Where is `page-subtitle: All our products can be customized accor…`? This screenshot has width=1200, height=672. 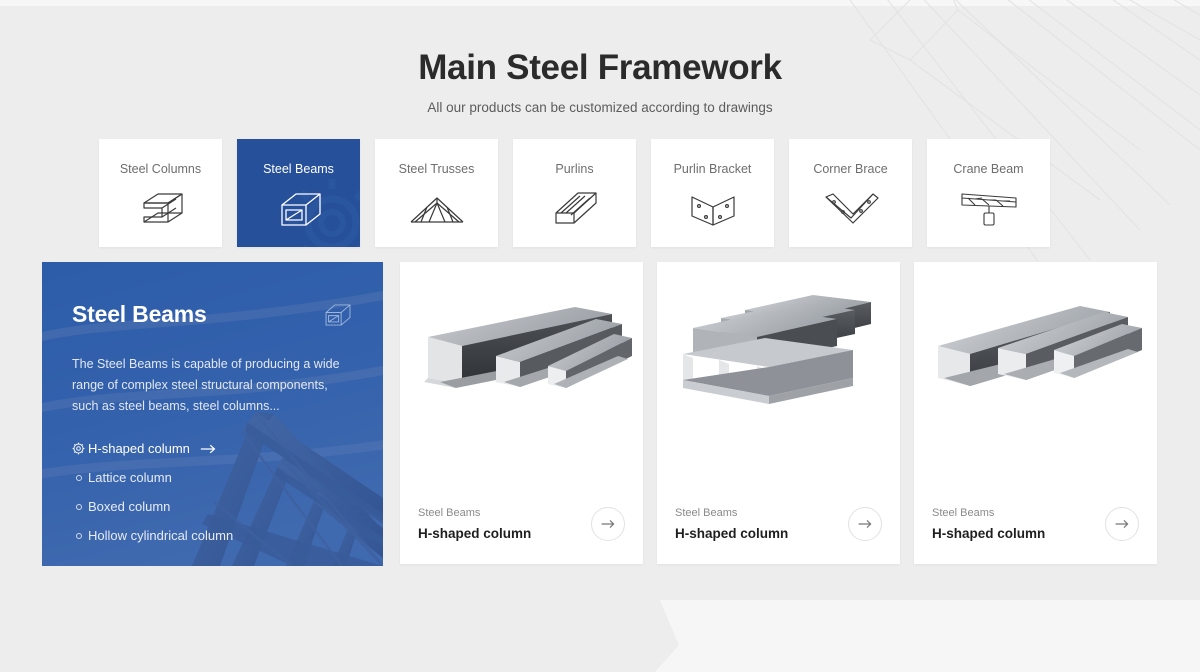 page-subtitle: All our products can be customized accor… is located at coordinates (600, 107).